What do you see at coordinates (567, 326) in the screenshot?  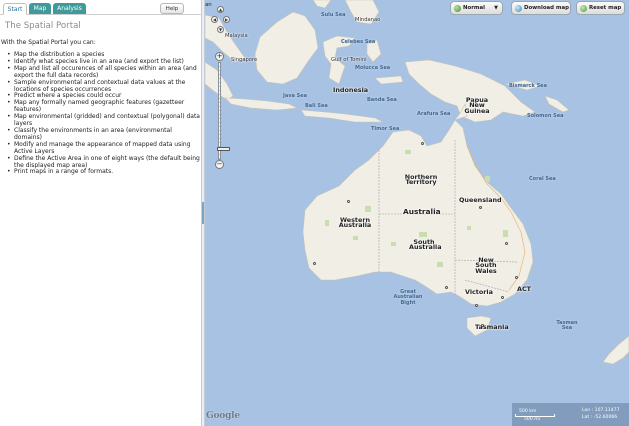 I see `label-tasman-sea: Tasman Sea` at bounding box center [567, 326].